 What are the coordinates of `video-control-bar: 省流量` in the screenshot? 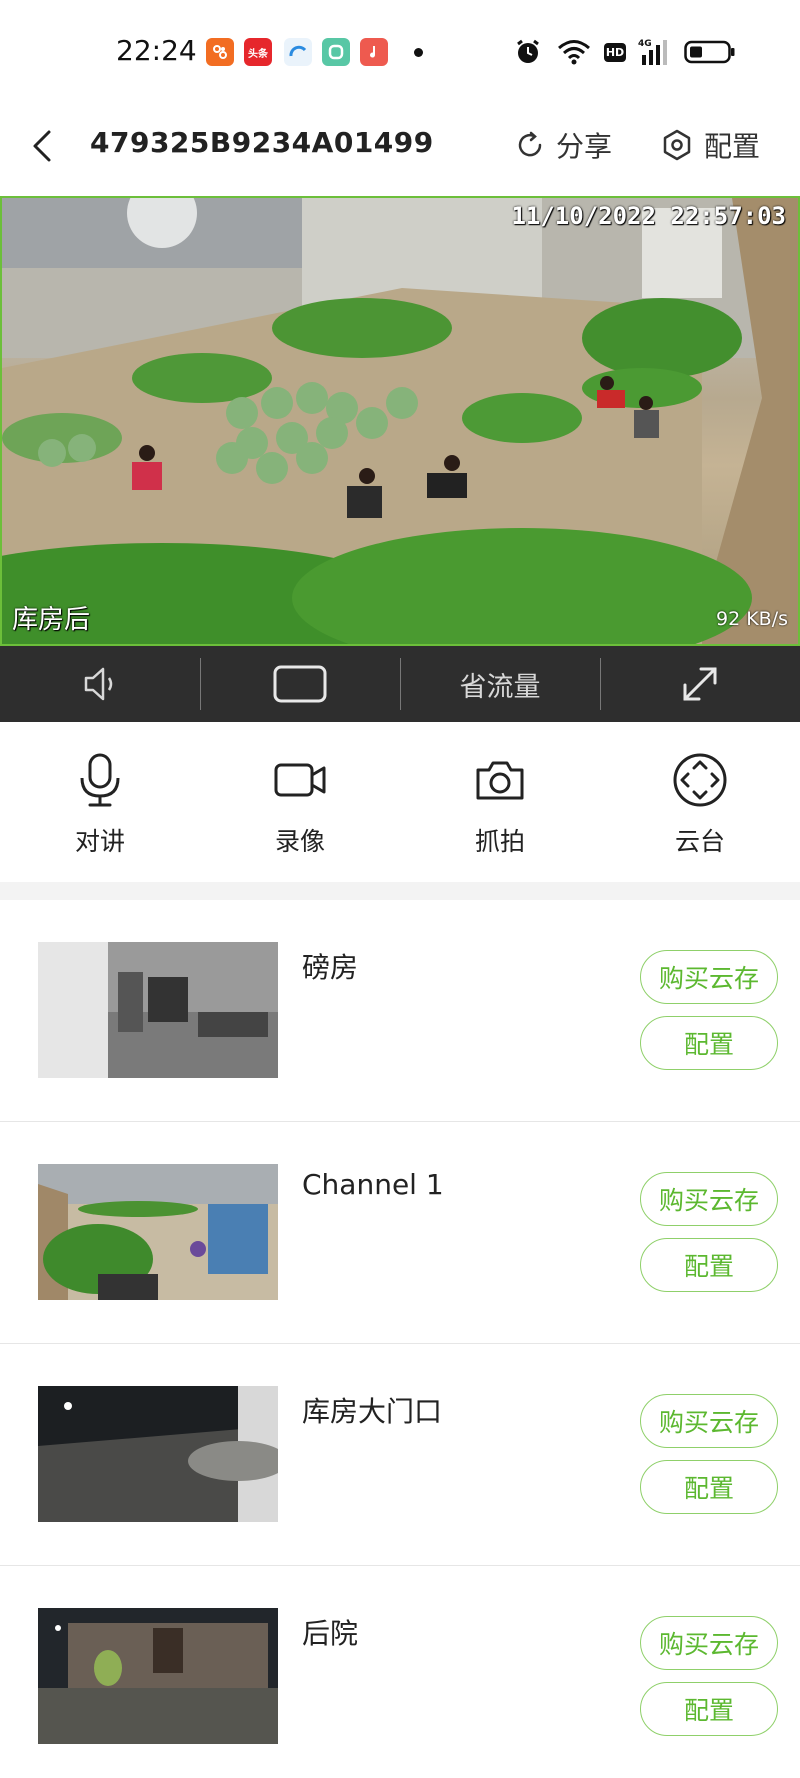 It's located at (400, 684).